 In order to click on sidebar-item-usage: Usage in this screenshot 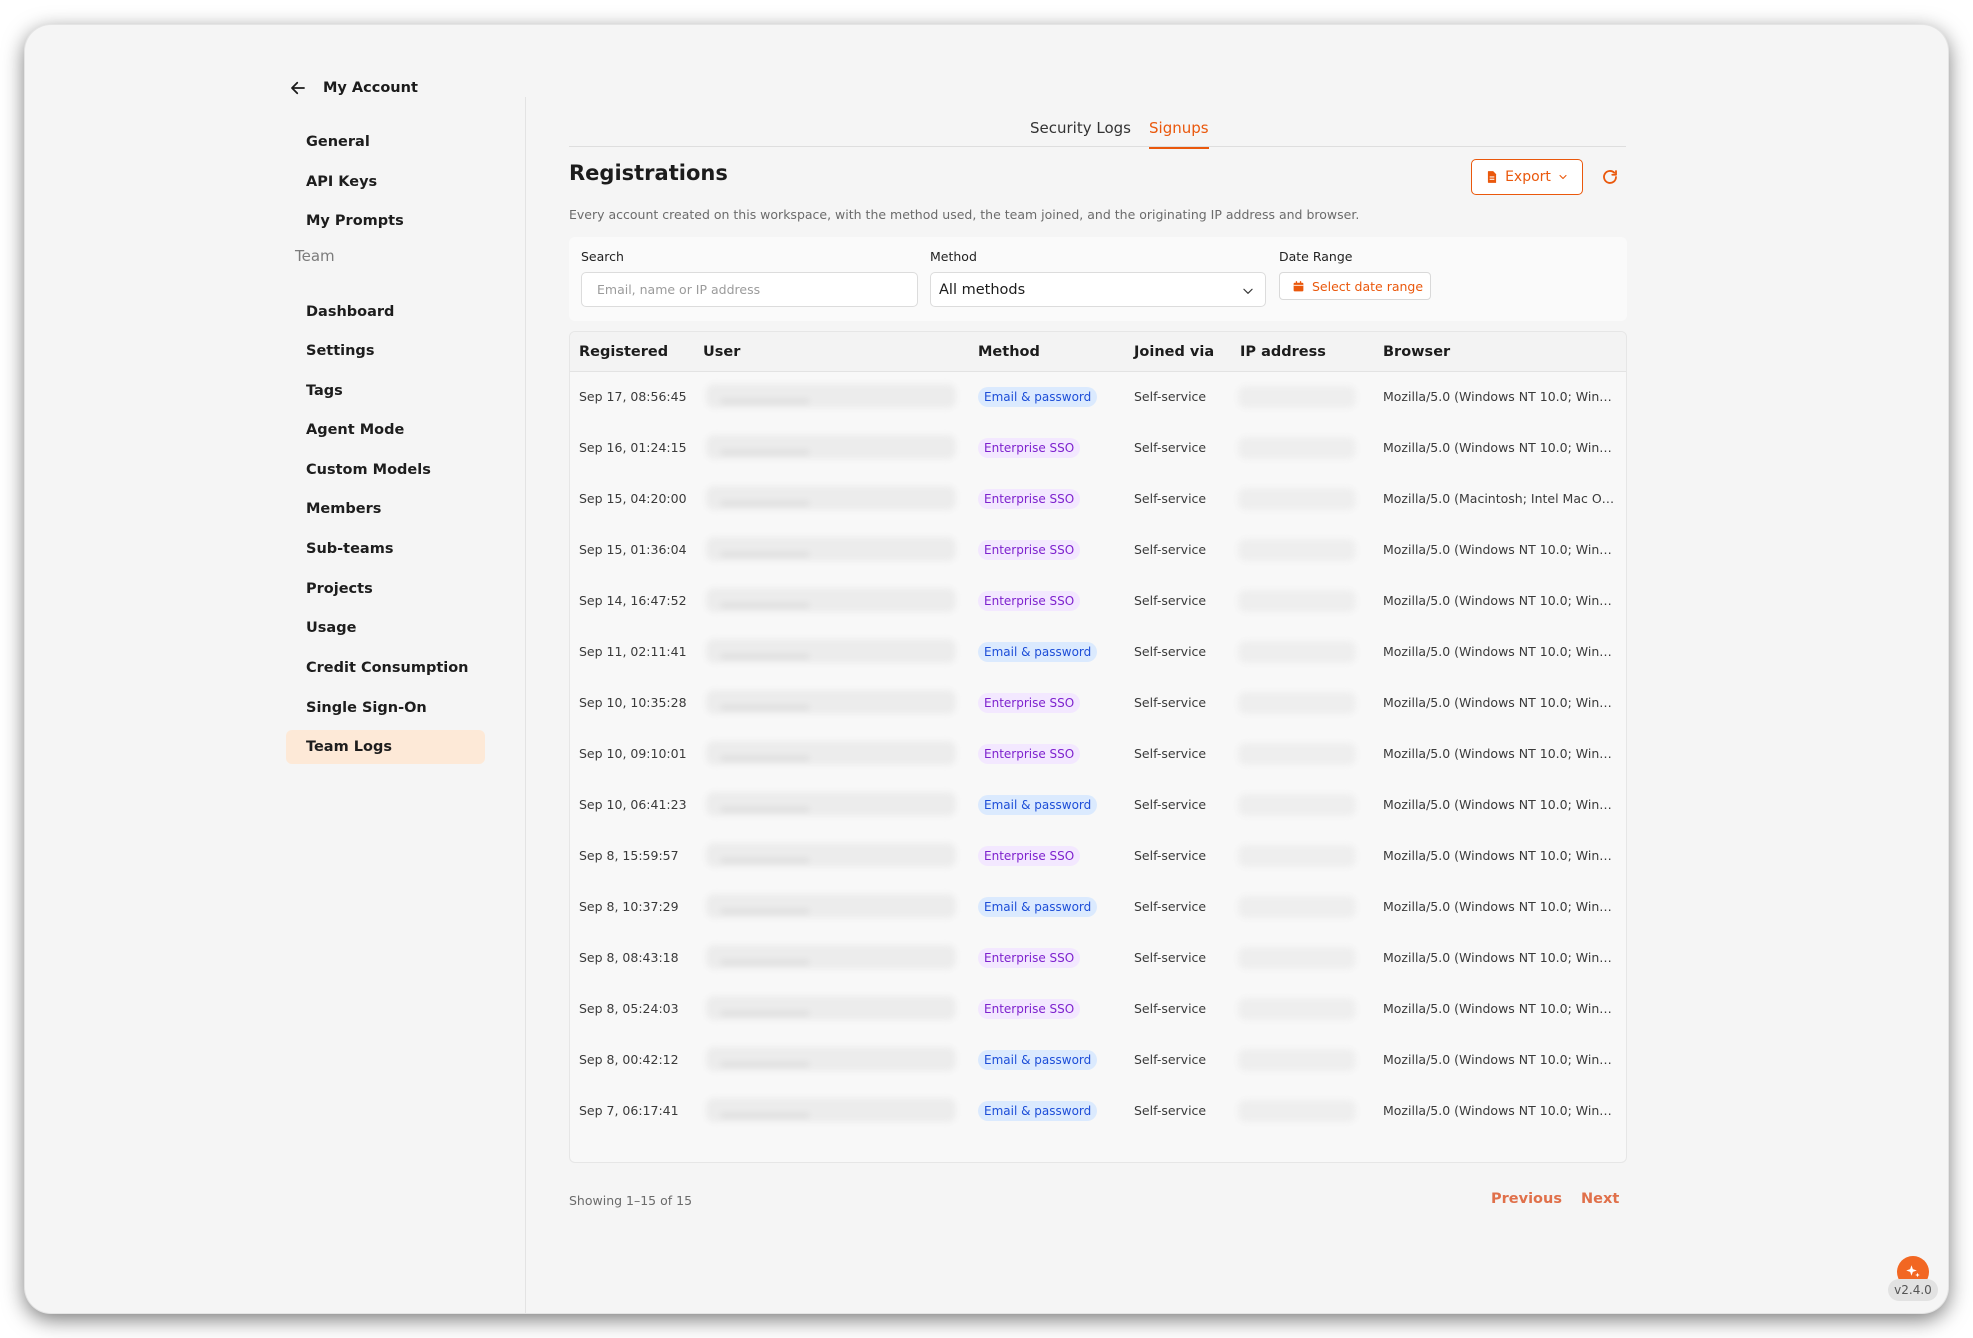, I will do `click(385, 628)`.